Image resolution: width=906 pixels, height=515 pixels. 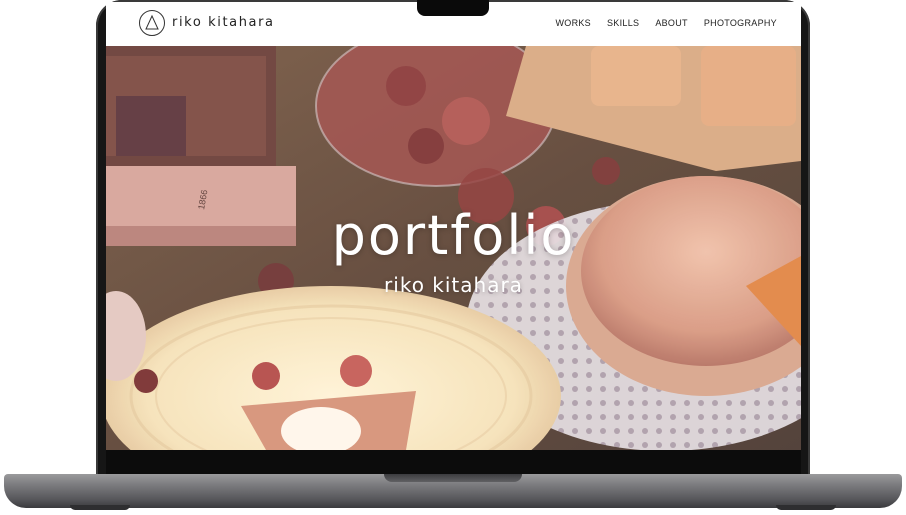 What do you see at coordinates (223, 22) in the screenshot?
I see `site-logo-text: riko kitahara` at bounding box center [223, 22].